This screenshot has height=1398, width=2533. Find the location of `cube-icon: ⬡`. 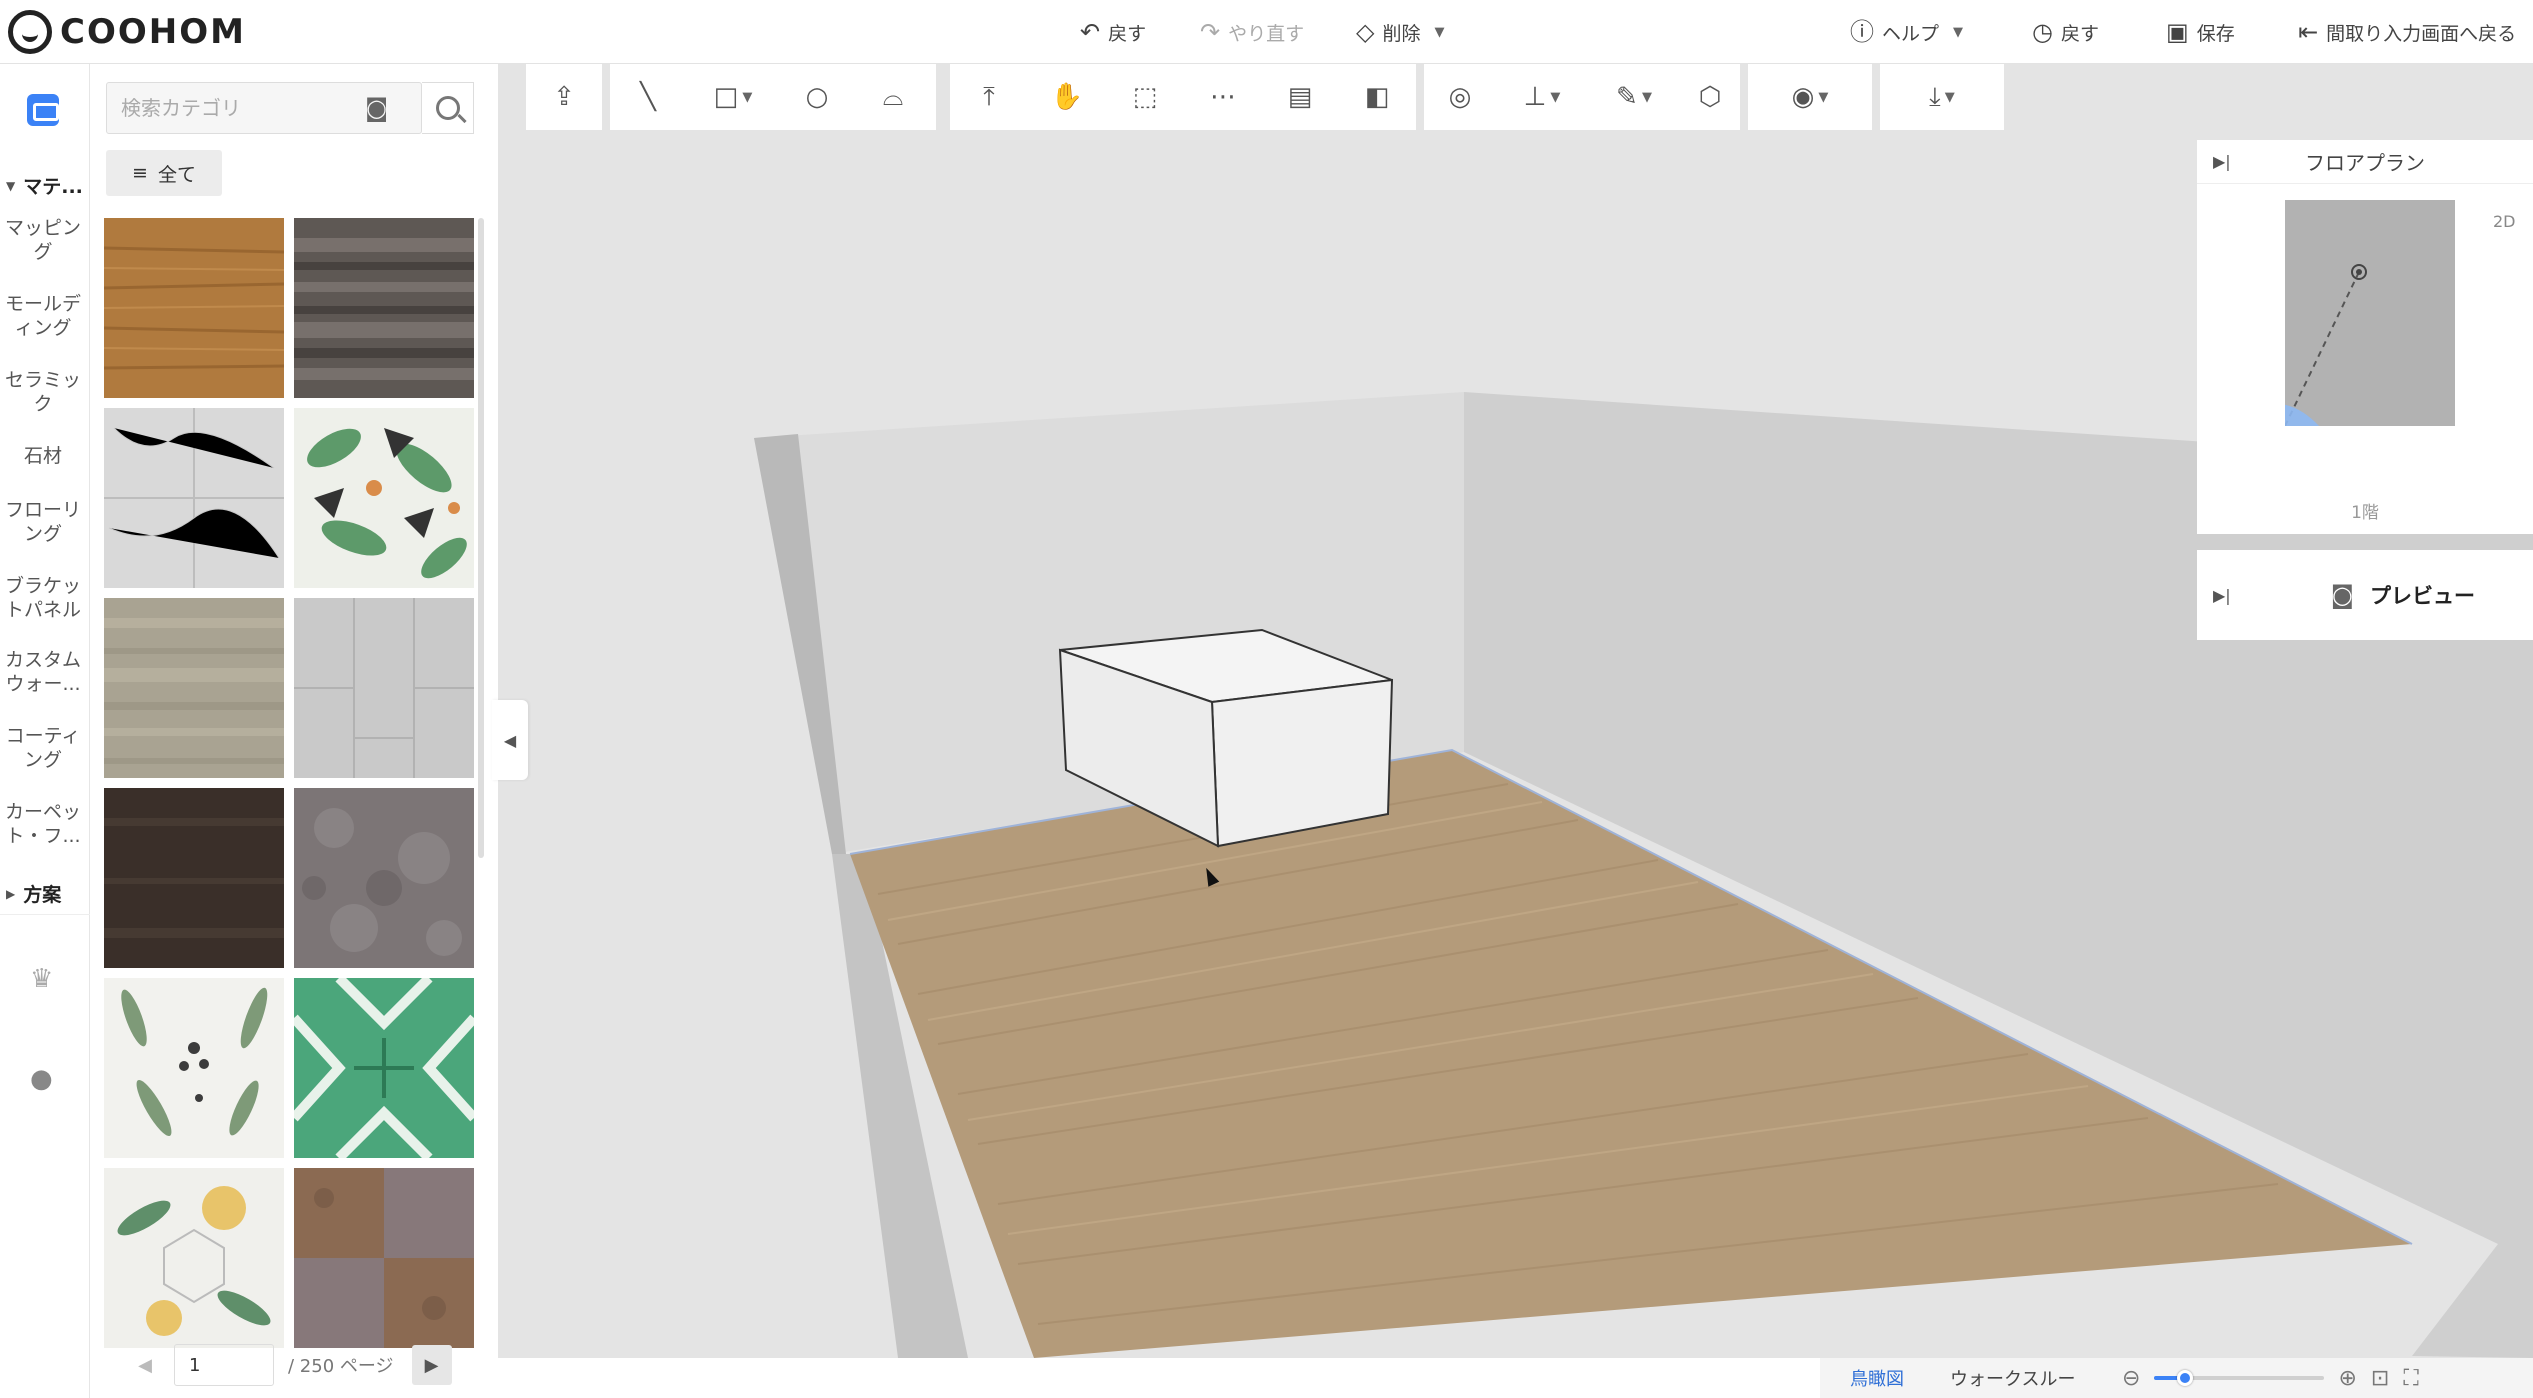

cube-icon: ⬡ is located at coordinates (1710, 97).